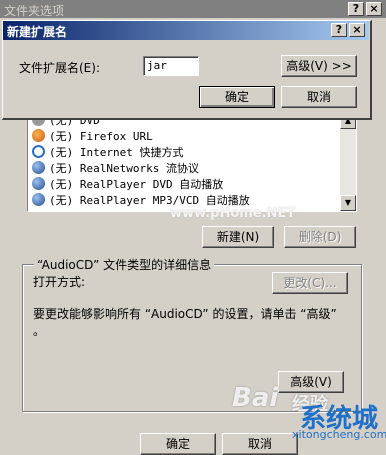  I want to click on info-text-line1: 要更改能够影响所有 “AudioCD” 的设置，请单击 “高级”, so click(185, 314).